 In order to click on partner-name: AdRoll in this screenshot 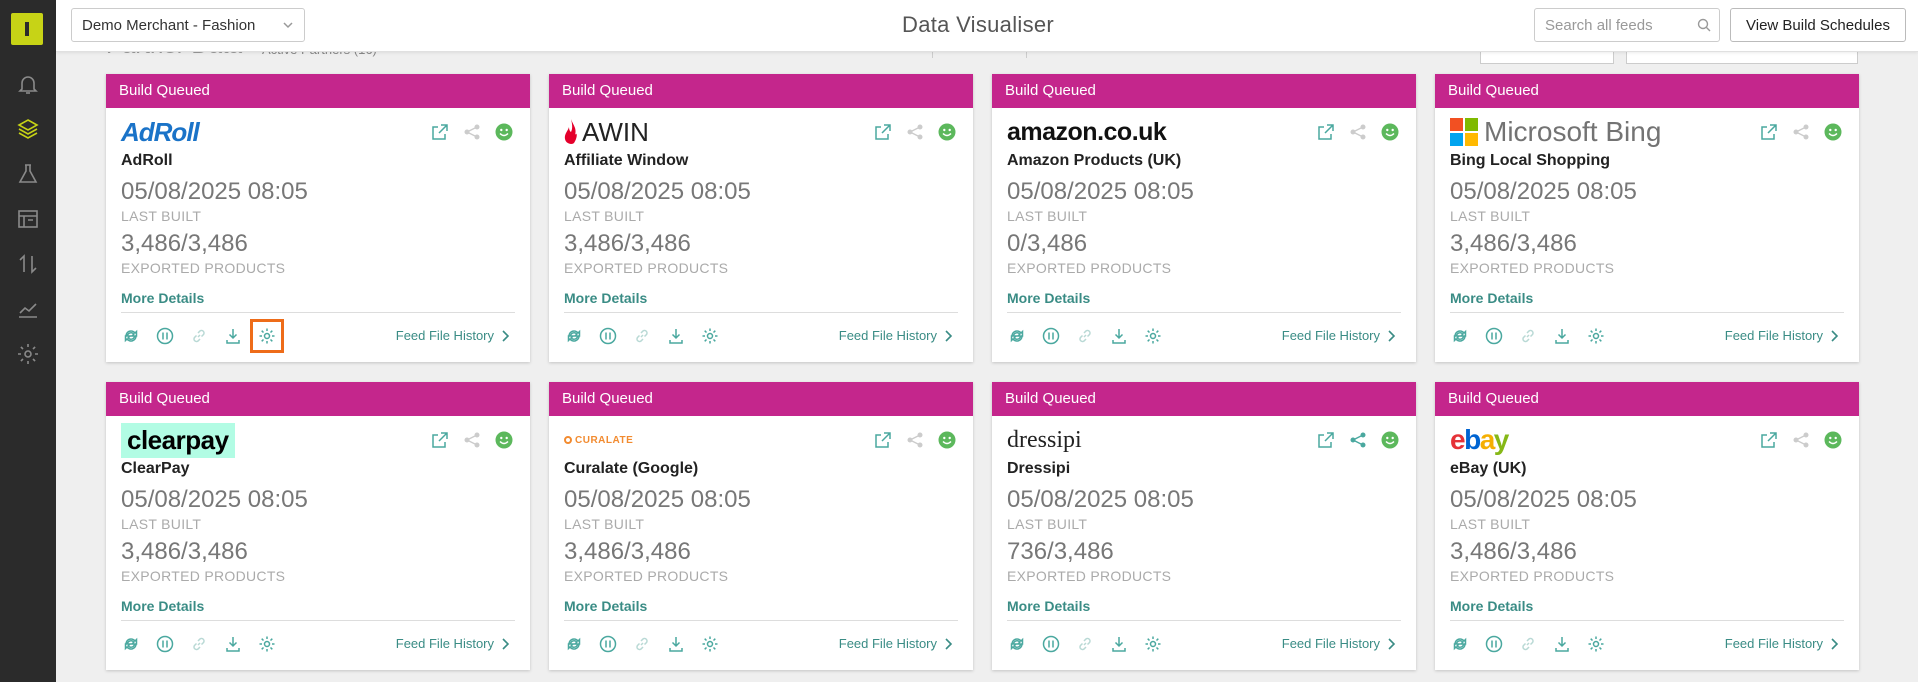, I will do `click(147, 160)`.